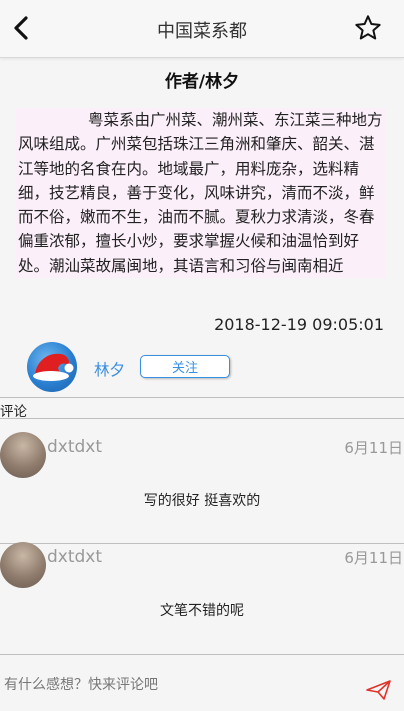 This screenshot has width=404, height=711. I want to click on comment-input, so click(174, 685).